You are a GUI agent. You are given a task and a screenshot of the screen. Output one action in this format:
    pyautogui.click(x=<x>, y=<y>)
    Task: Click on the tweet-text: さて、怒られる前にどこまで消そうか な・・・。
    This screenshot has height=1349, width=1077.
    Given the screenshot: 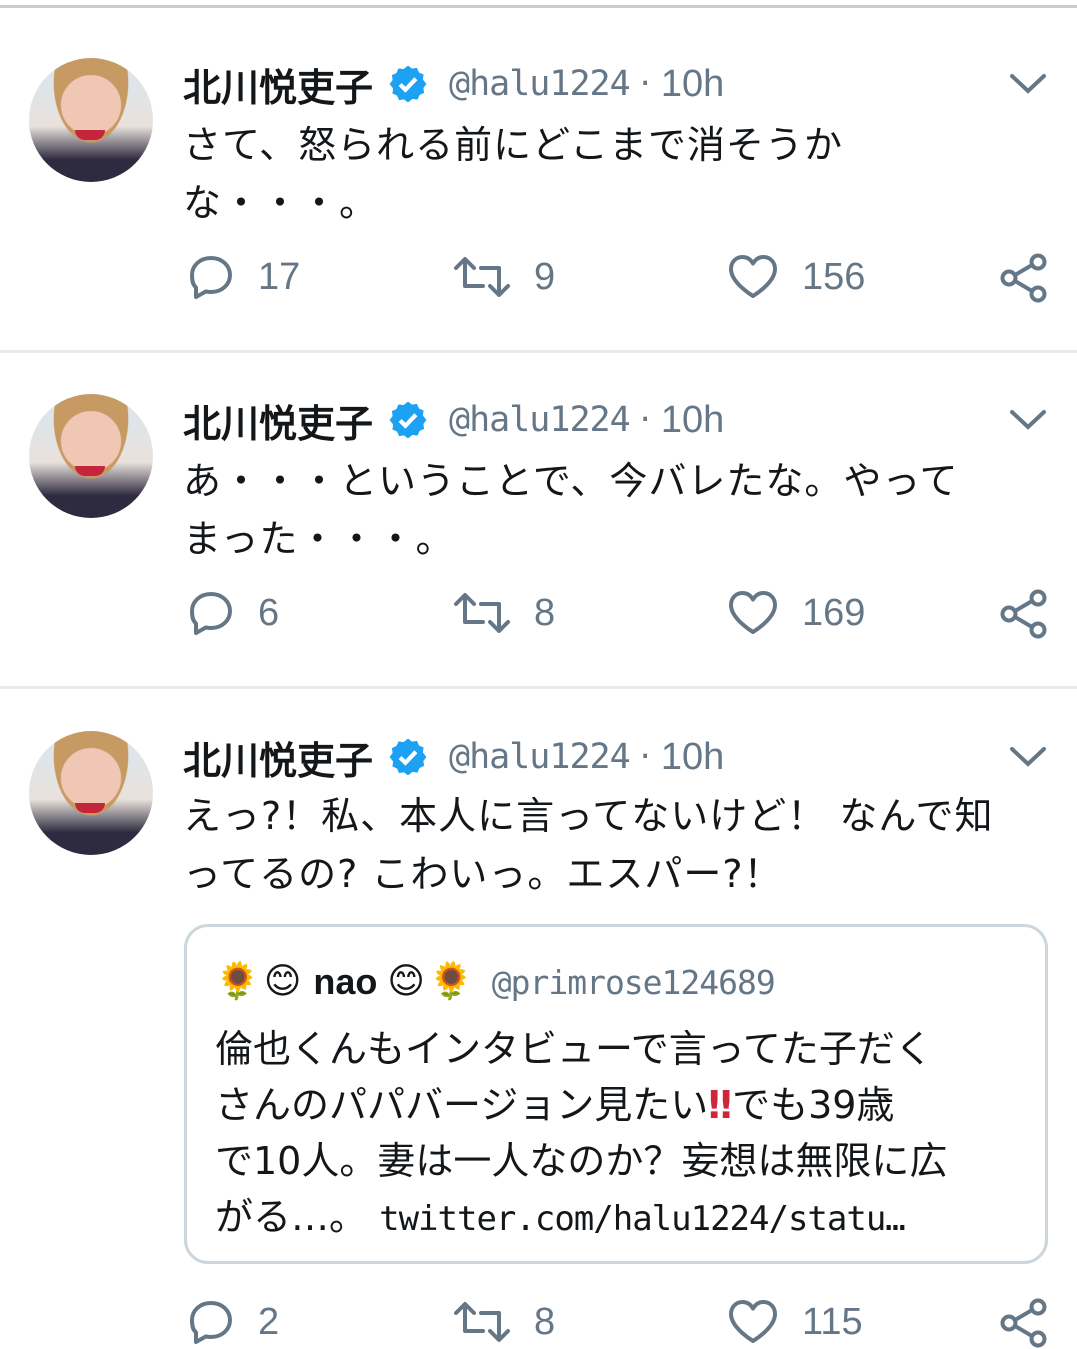 What is the action you would take?
    pyautogui.click(x=618, y=174)
    